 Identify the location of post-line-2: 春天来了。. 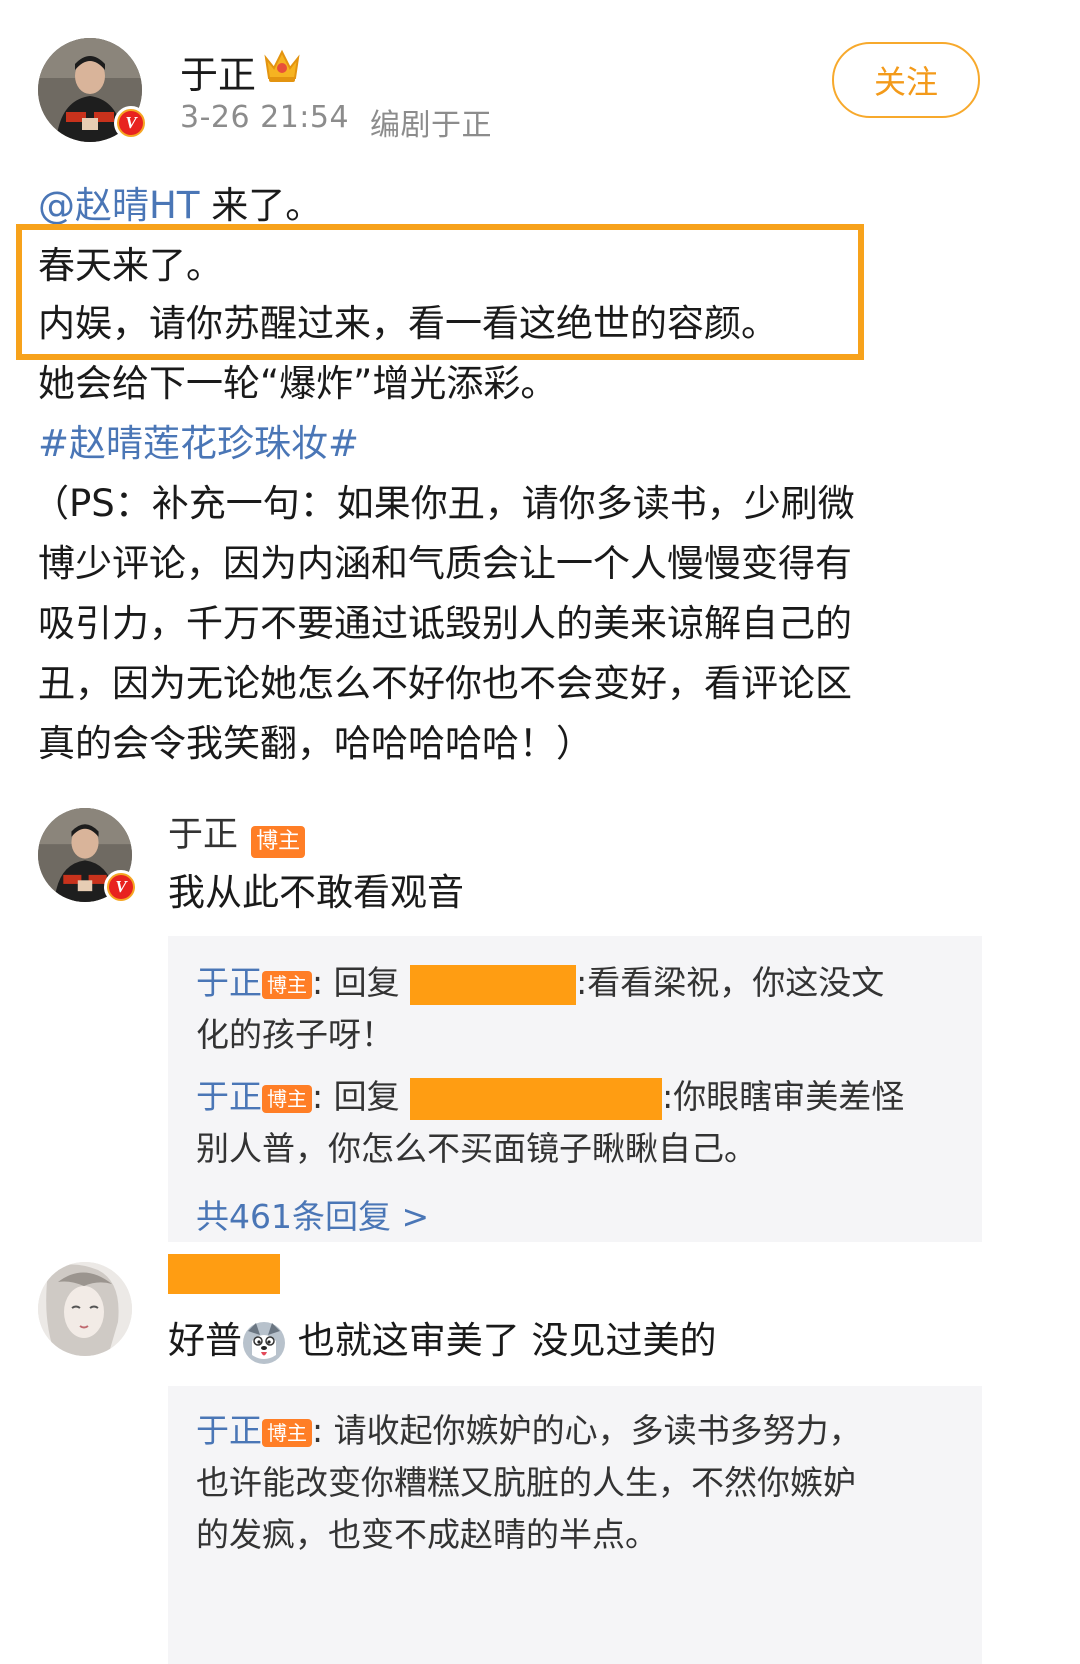
(130, 265).